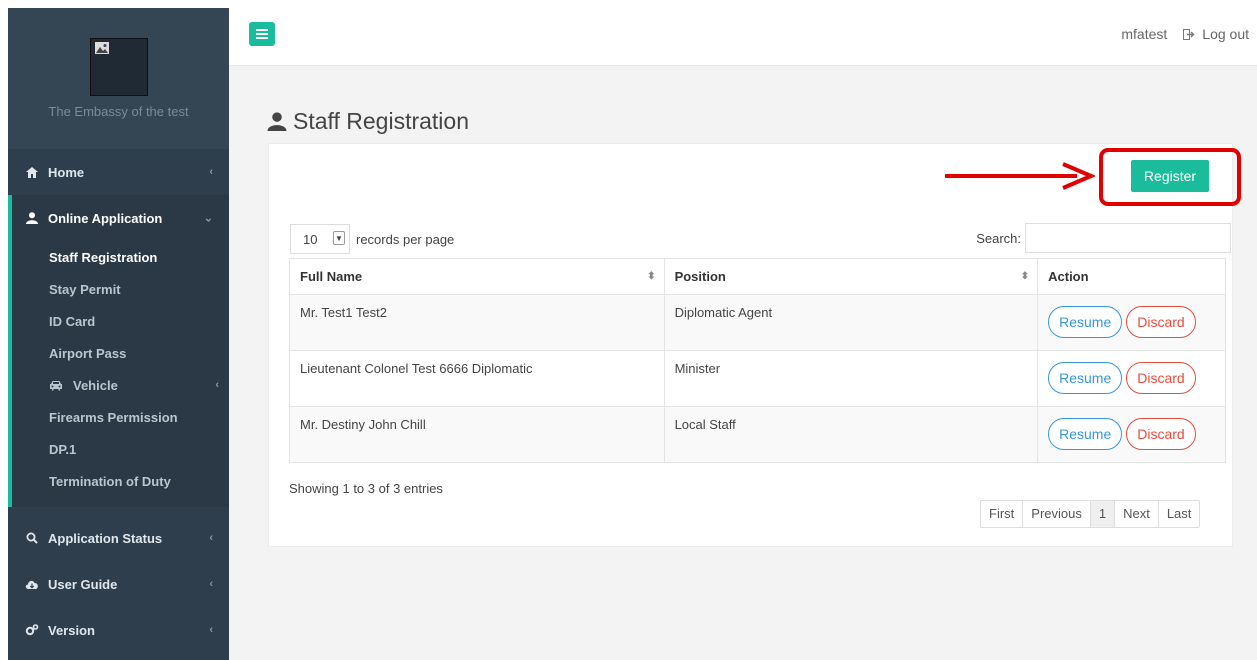 Image resolution: width=1257 pixels, height=660 pixels. What do you see at coordinates (1131, 276) in the screenshot?
I see `header-action: Action` at bounding box center [1131, 276].